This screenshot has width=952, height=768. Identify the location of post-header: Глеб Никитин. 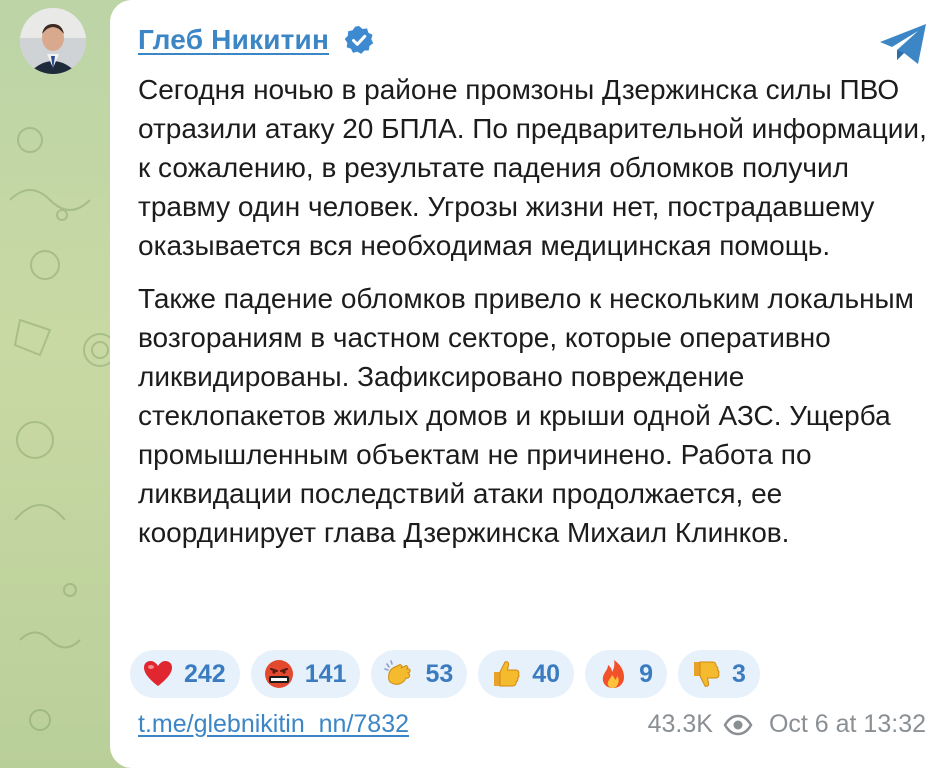
(256, 40).